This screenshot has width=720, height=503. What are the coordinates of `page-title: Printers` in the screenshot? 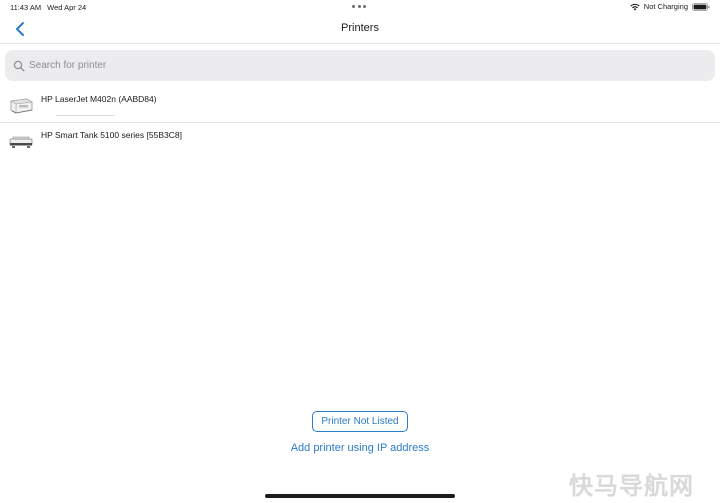 It's located at (360, 28).